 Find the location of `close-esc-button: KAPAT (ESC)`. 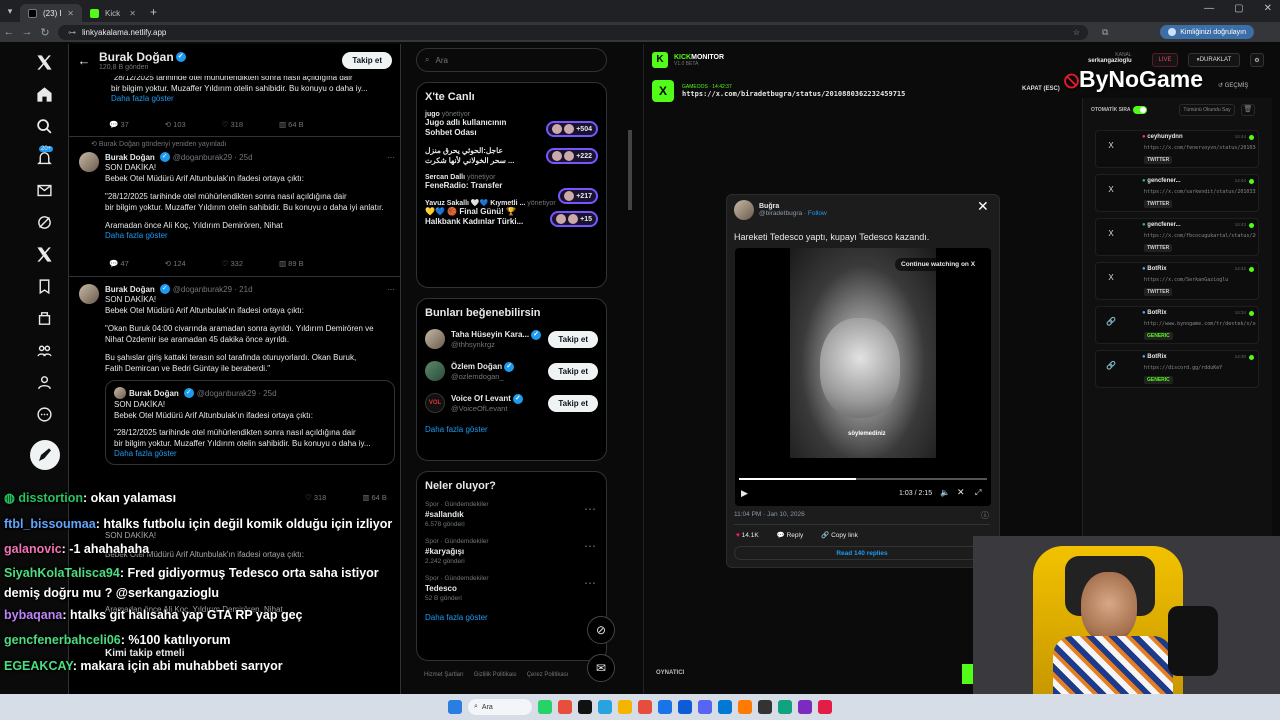

close-esc-button: KAPAT (ESC) is located at coordinates (1041, 89).